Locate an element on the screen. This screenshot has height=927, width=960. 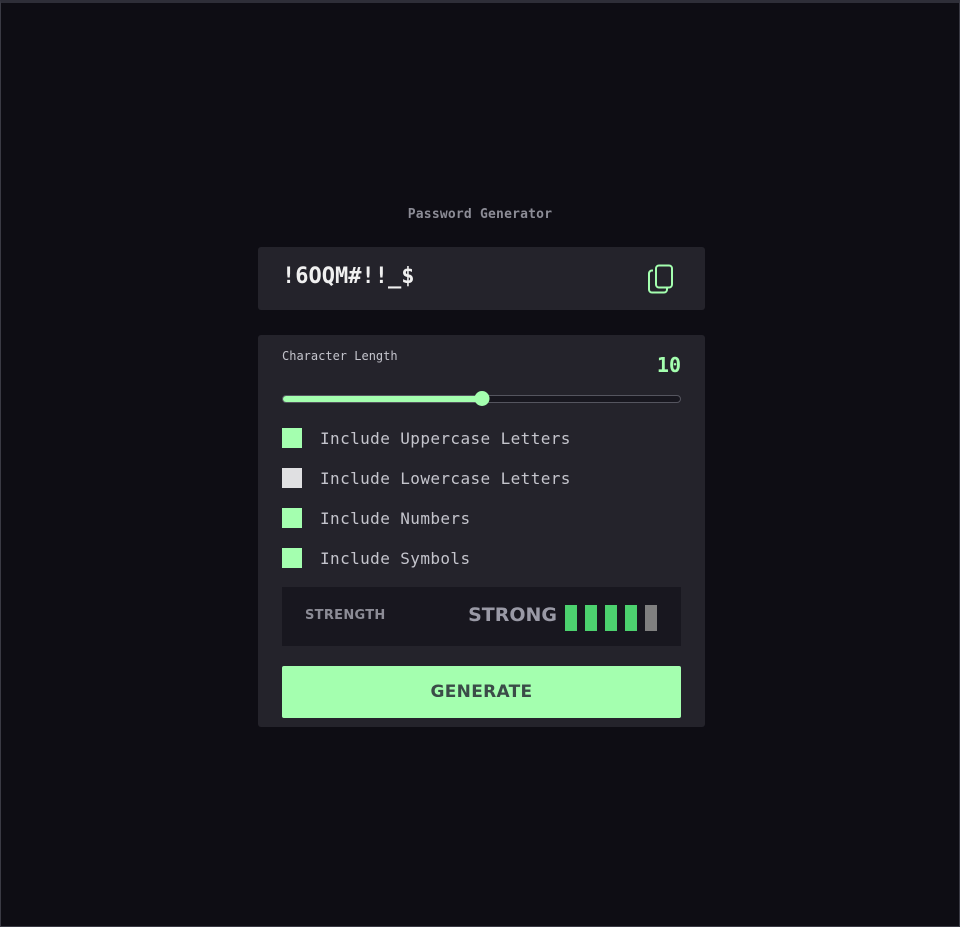
option-uppercase-label: Include Uppercase Letters is located at coordinates (445, 438).